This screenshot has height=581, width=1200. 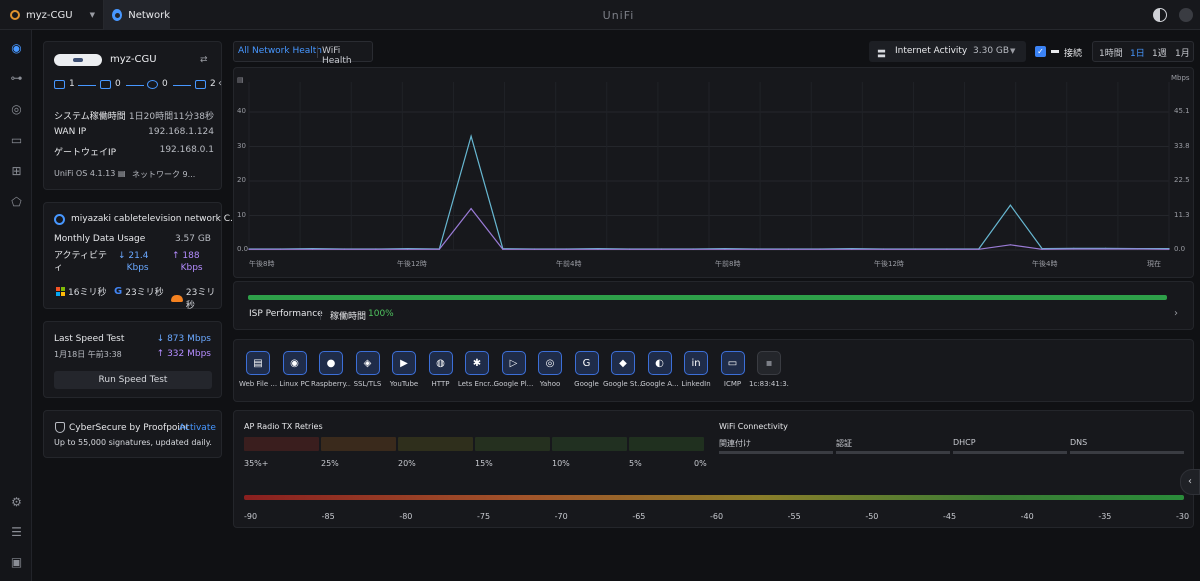 I want to click on retry-scale-label: 15%, so click(x=484, y=463).